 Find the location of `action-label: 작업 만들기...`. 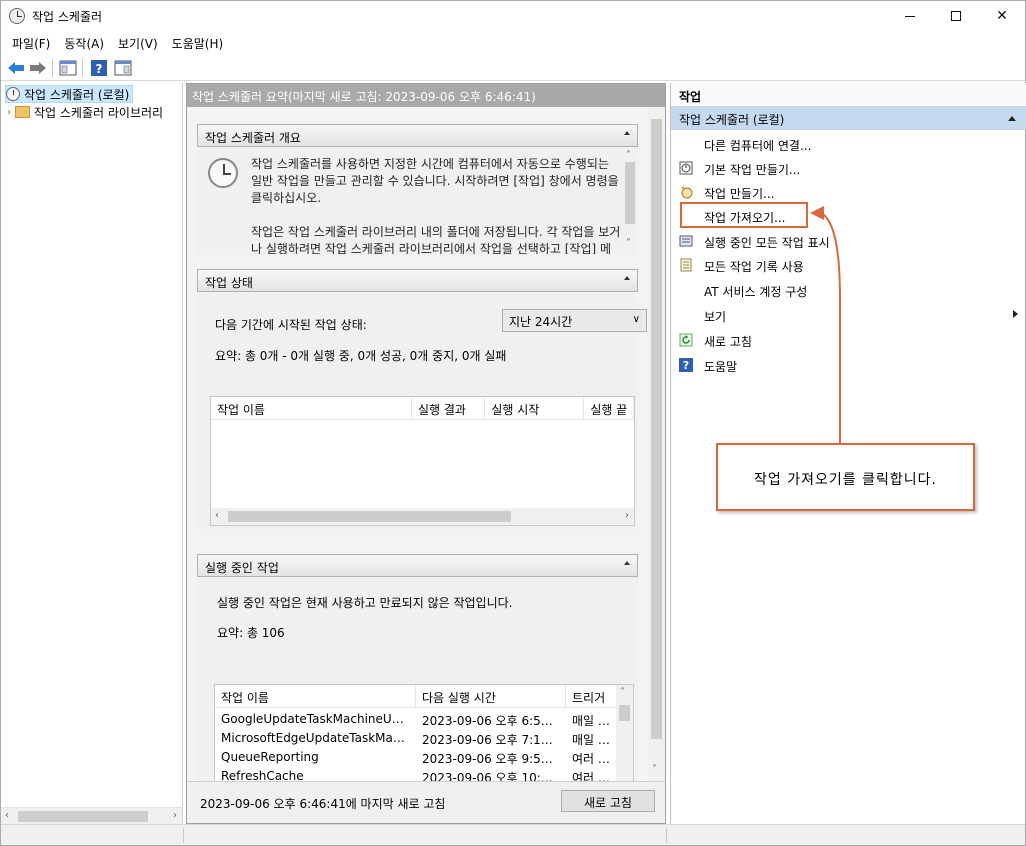

action-label: 작업 만들기... is located at coordinates (739, 194).